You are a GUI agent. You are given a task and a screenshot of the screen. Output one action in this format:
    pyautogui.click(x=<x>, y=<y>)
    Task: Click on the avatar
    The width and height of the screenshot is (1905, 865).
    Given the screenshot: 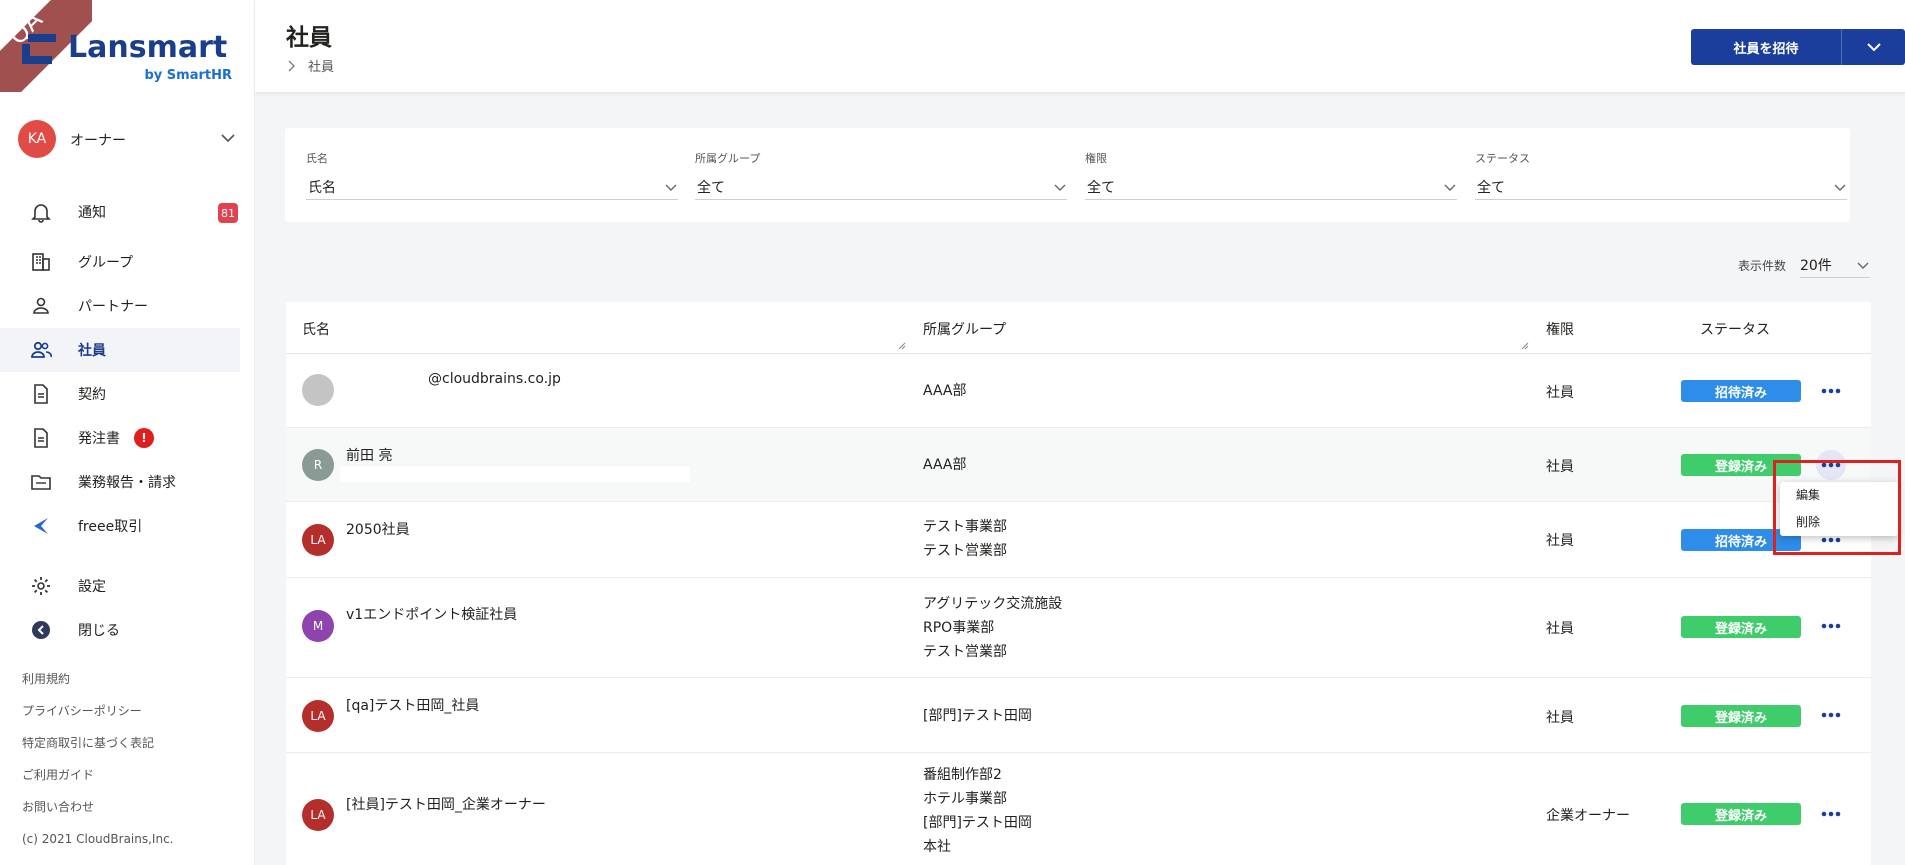 What is the action you would take?
    pyautogui.click(x=318, y=390)
    